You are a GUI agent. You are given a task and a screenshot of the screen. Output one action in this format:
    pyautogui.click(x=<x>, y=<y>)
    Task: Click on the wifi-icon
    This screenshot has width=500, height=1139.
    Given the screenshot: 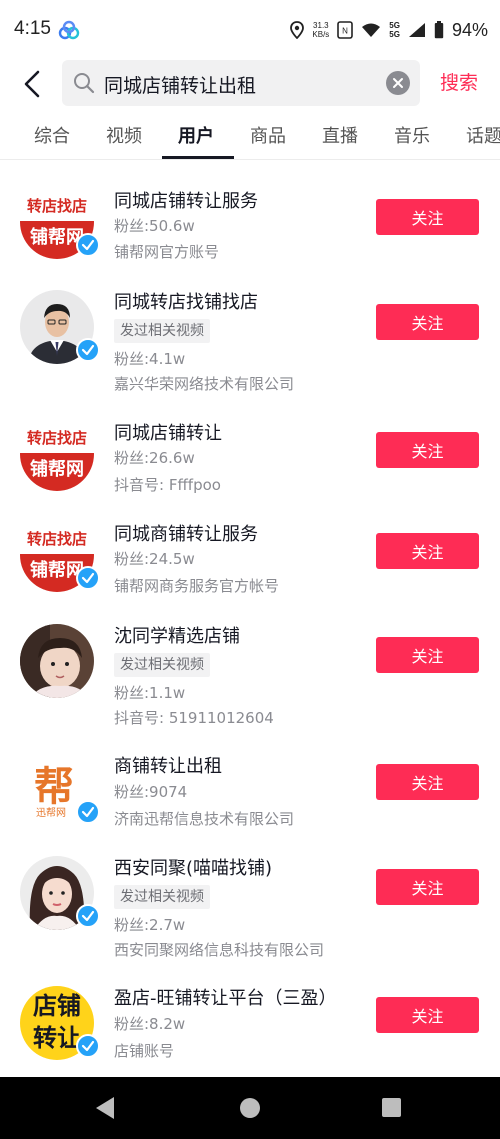 What is the action you would take?
    pyautogui.click(x=371, y=30)
    